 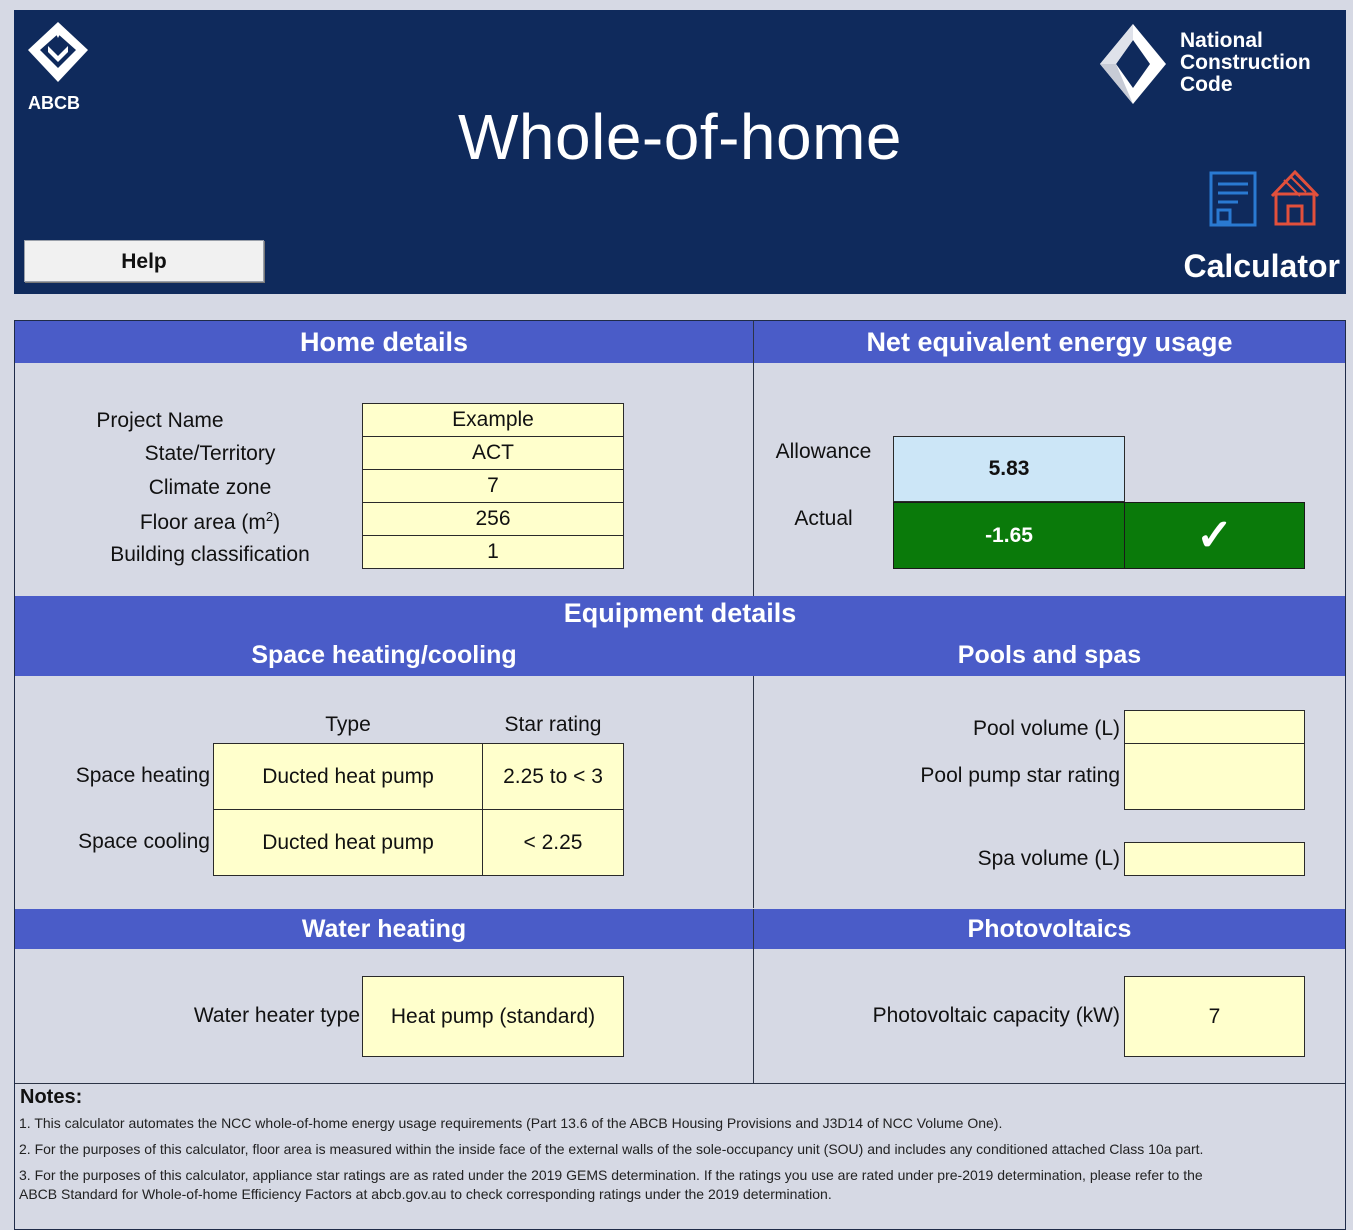 I want to click on pv-capacity-field: 7, so click(x=1214, y=1016).